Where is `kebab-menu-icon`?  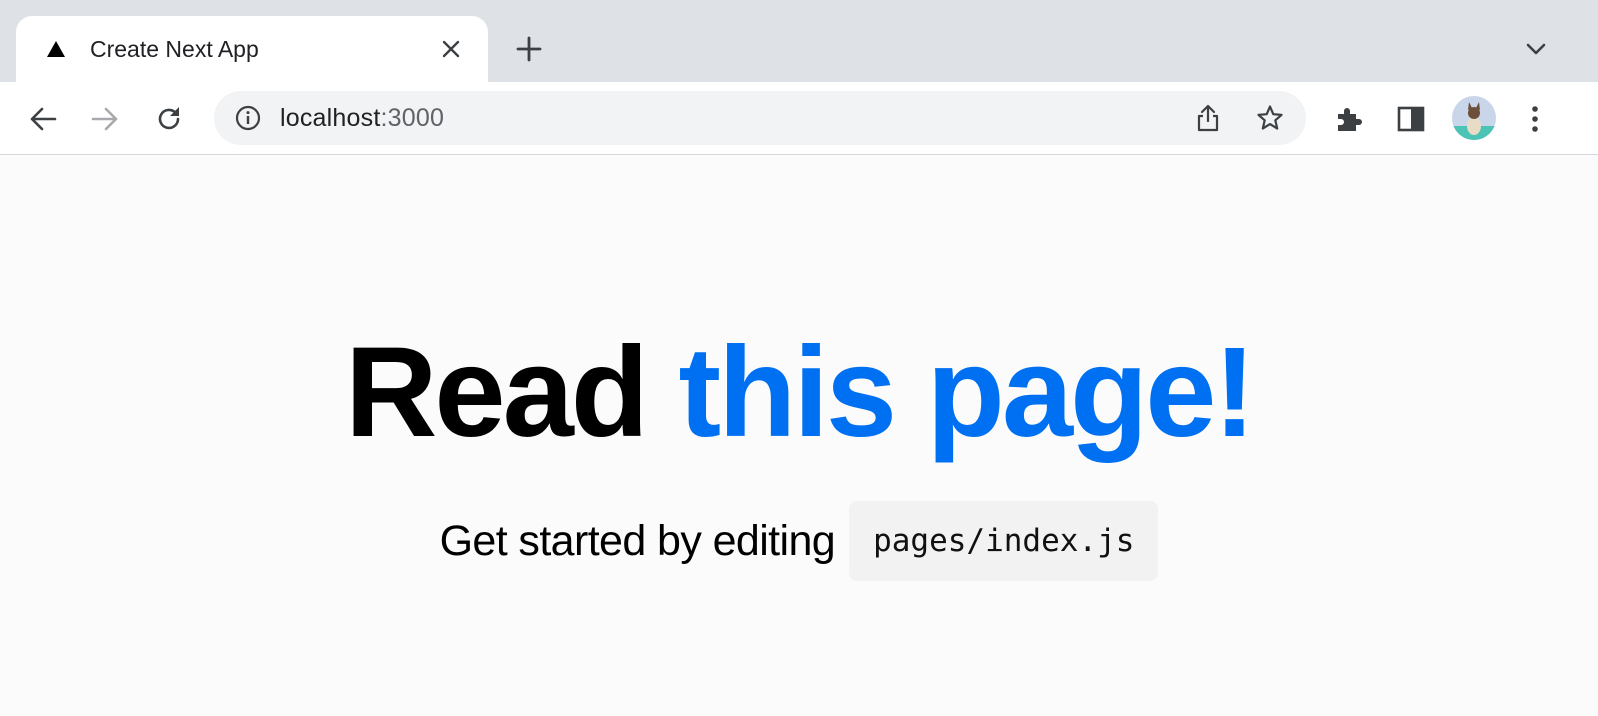
kebab-menu-icon is located at coordinates (1535, 119).